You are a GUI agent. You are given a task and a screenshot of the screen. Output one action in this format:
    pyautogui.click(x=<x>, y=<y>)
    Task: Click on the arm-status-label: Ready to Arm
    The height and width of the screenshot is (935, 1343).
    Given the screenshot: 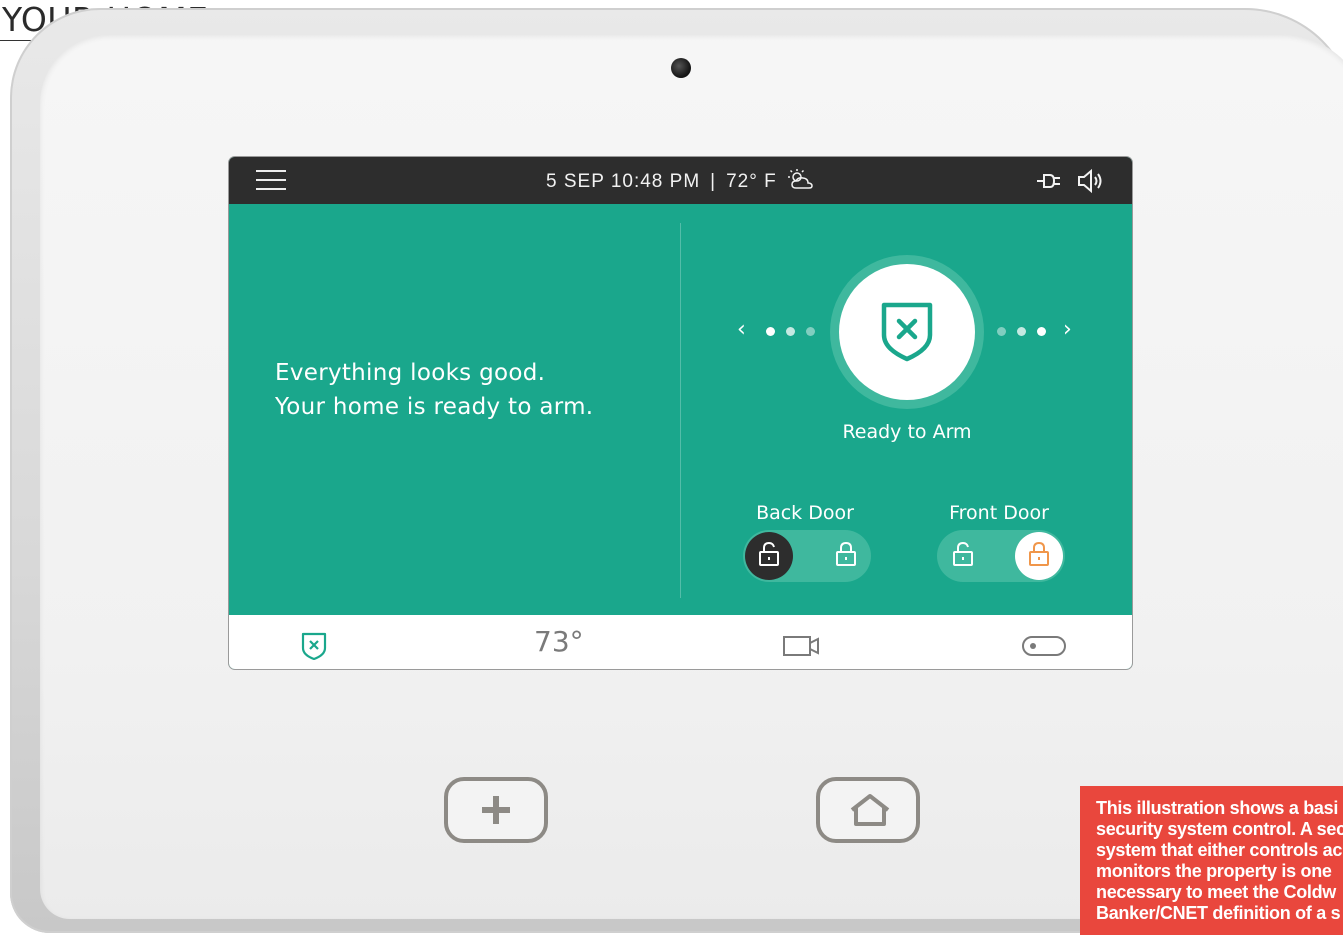 What is the action you would take?
    pyautogui.click(x=907, y=432)
    